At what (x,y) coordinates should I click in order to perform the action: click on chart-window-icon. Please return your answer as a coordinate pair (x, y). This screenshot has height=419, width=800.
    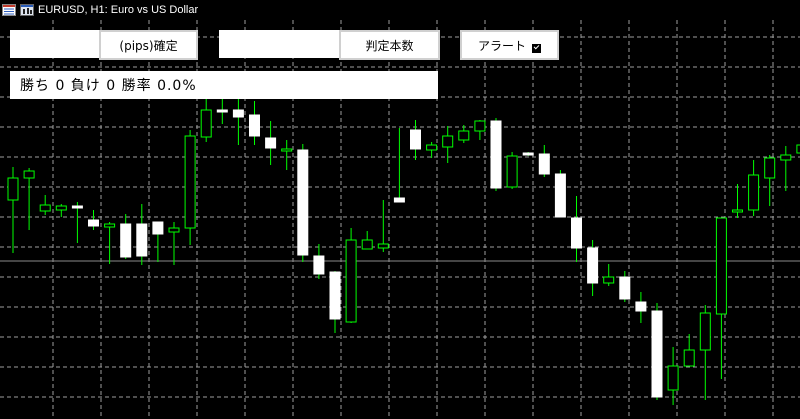
    Looking at the image, I should click on (27, 10).